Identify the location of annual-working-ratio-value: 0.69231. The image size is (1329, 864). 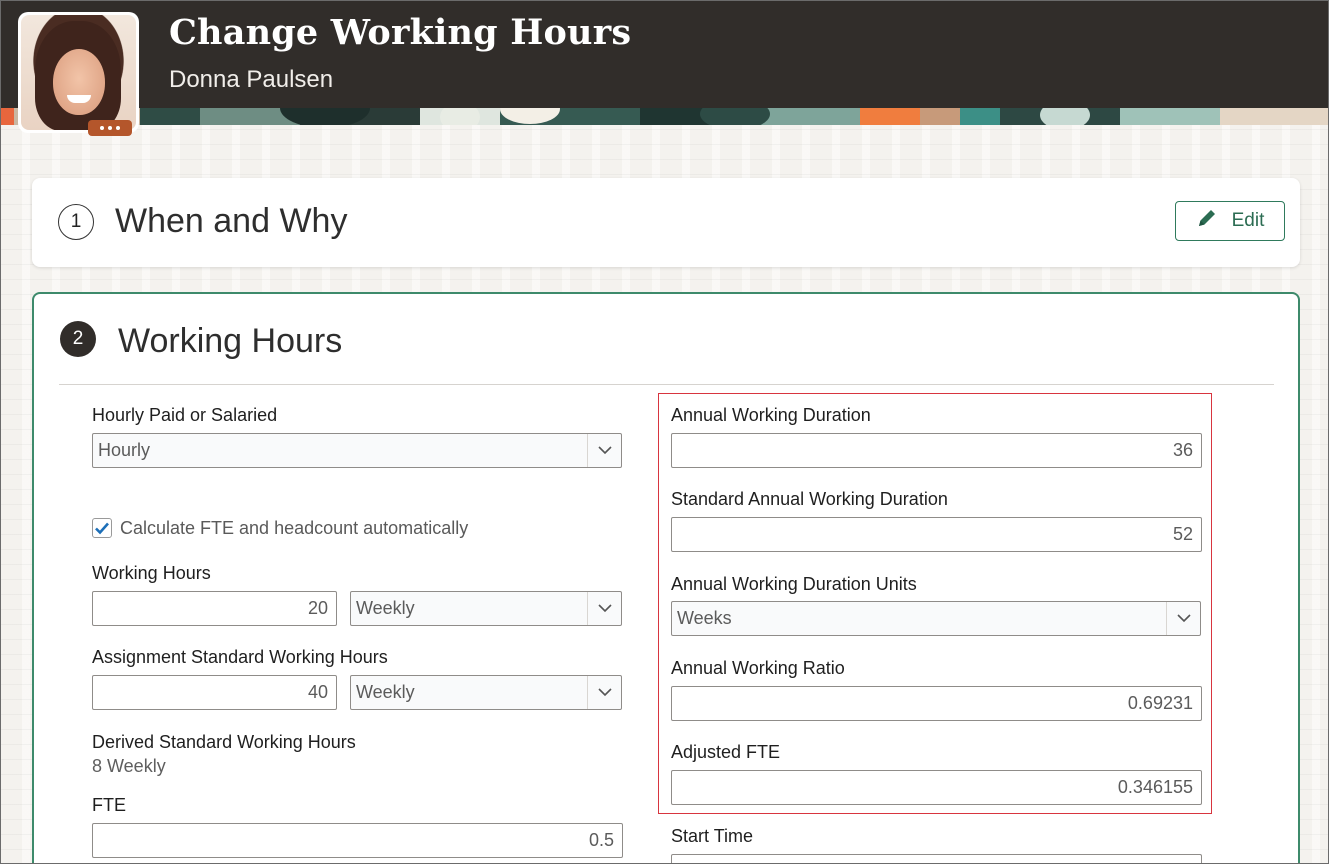
(1160, 703).